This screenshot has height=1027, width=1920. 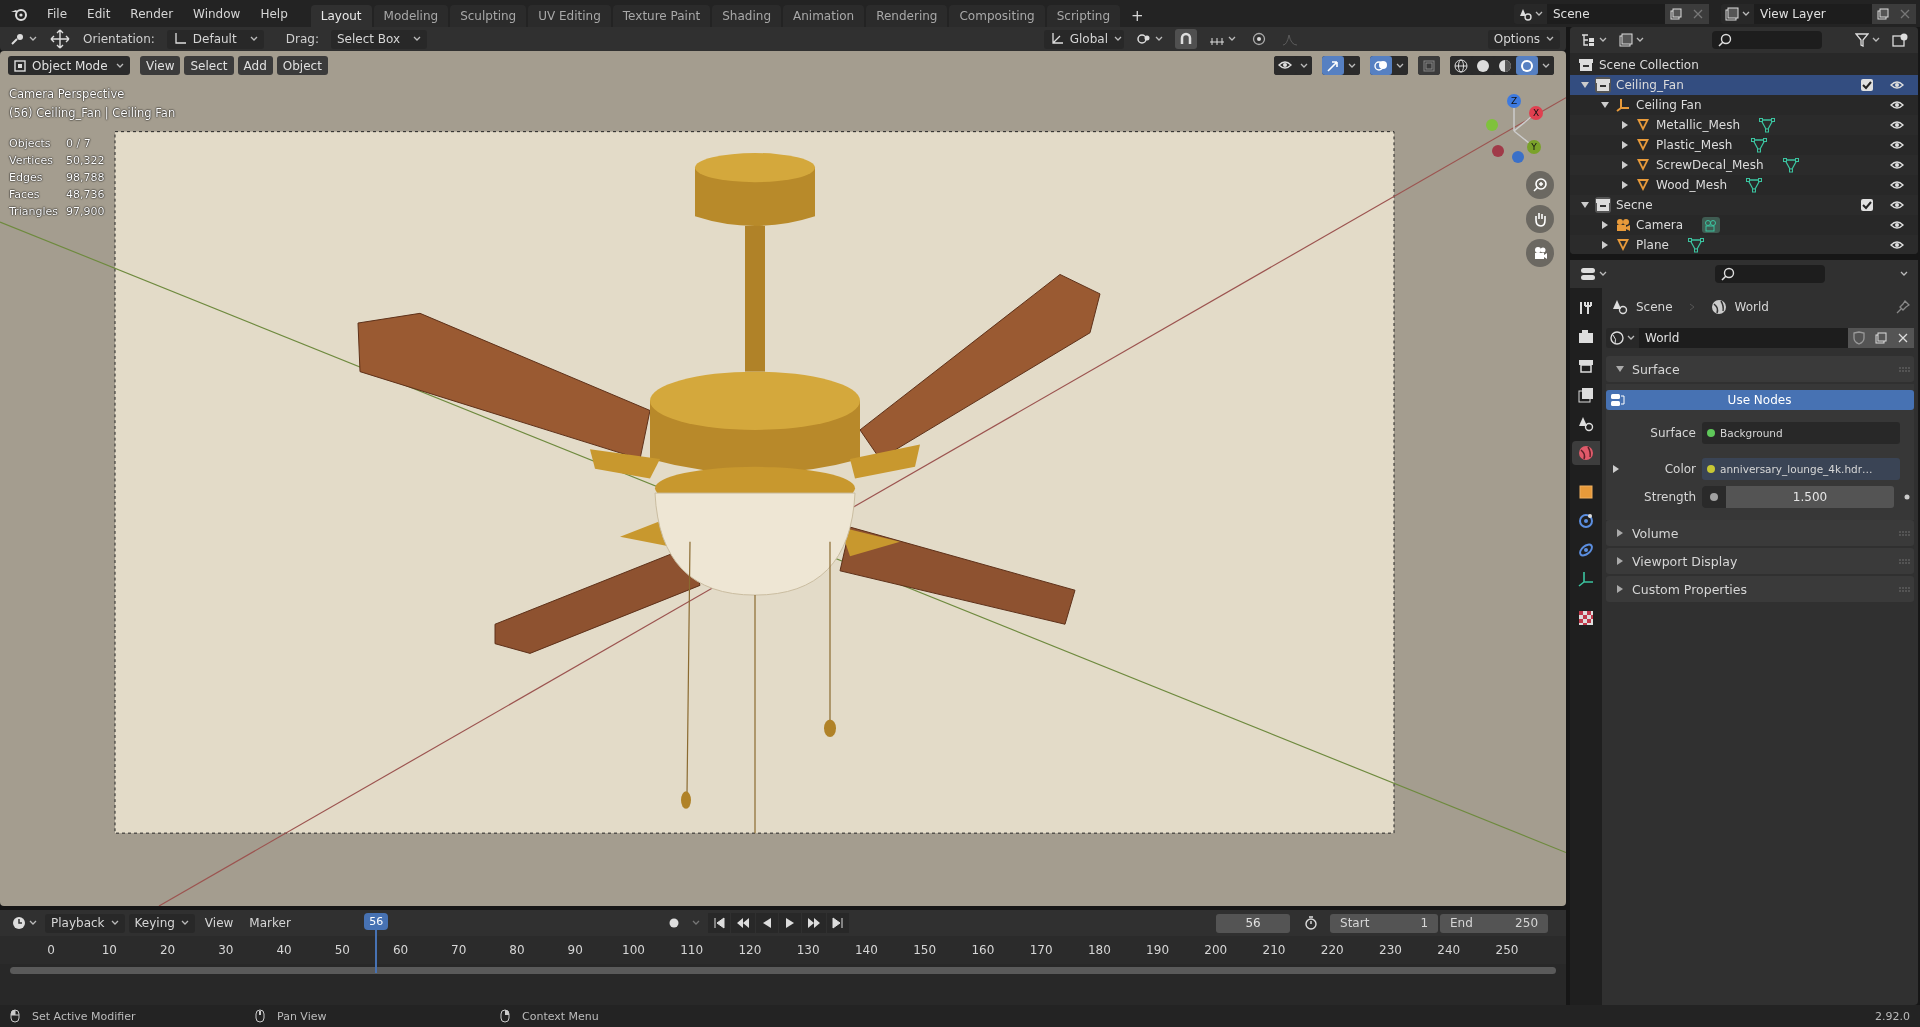 I want to click on status-hint: Pan View, so click(x=302, y=1016).